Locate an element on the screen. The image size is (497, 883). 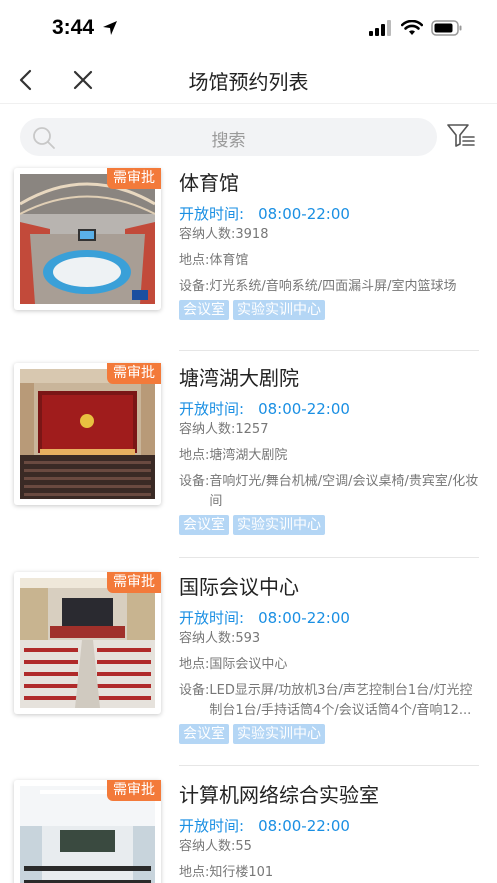
capacity-value: 55 is located at coordinates (243, 846).